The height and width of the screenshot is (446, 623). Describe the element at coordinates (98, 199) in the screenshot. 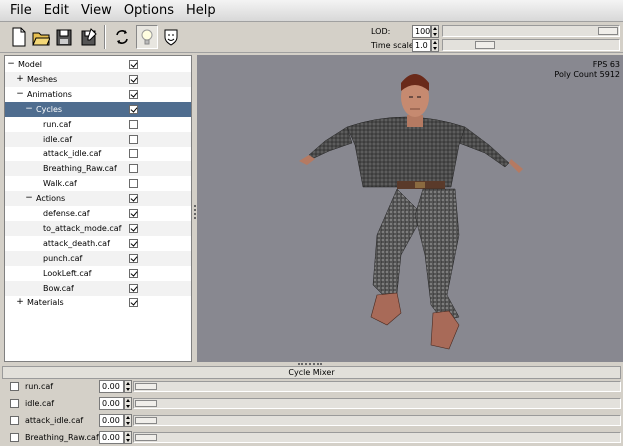

I see `tree-row: − Actions` at that location.